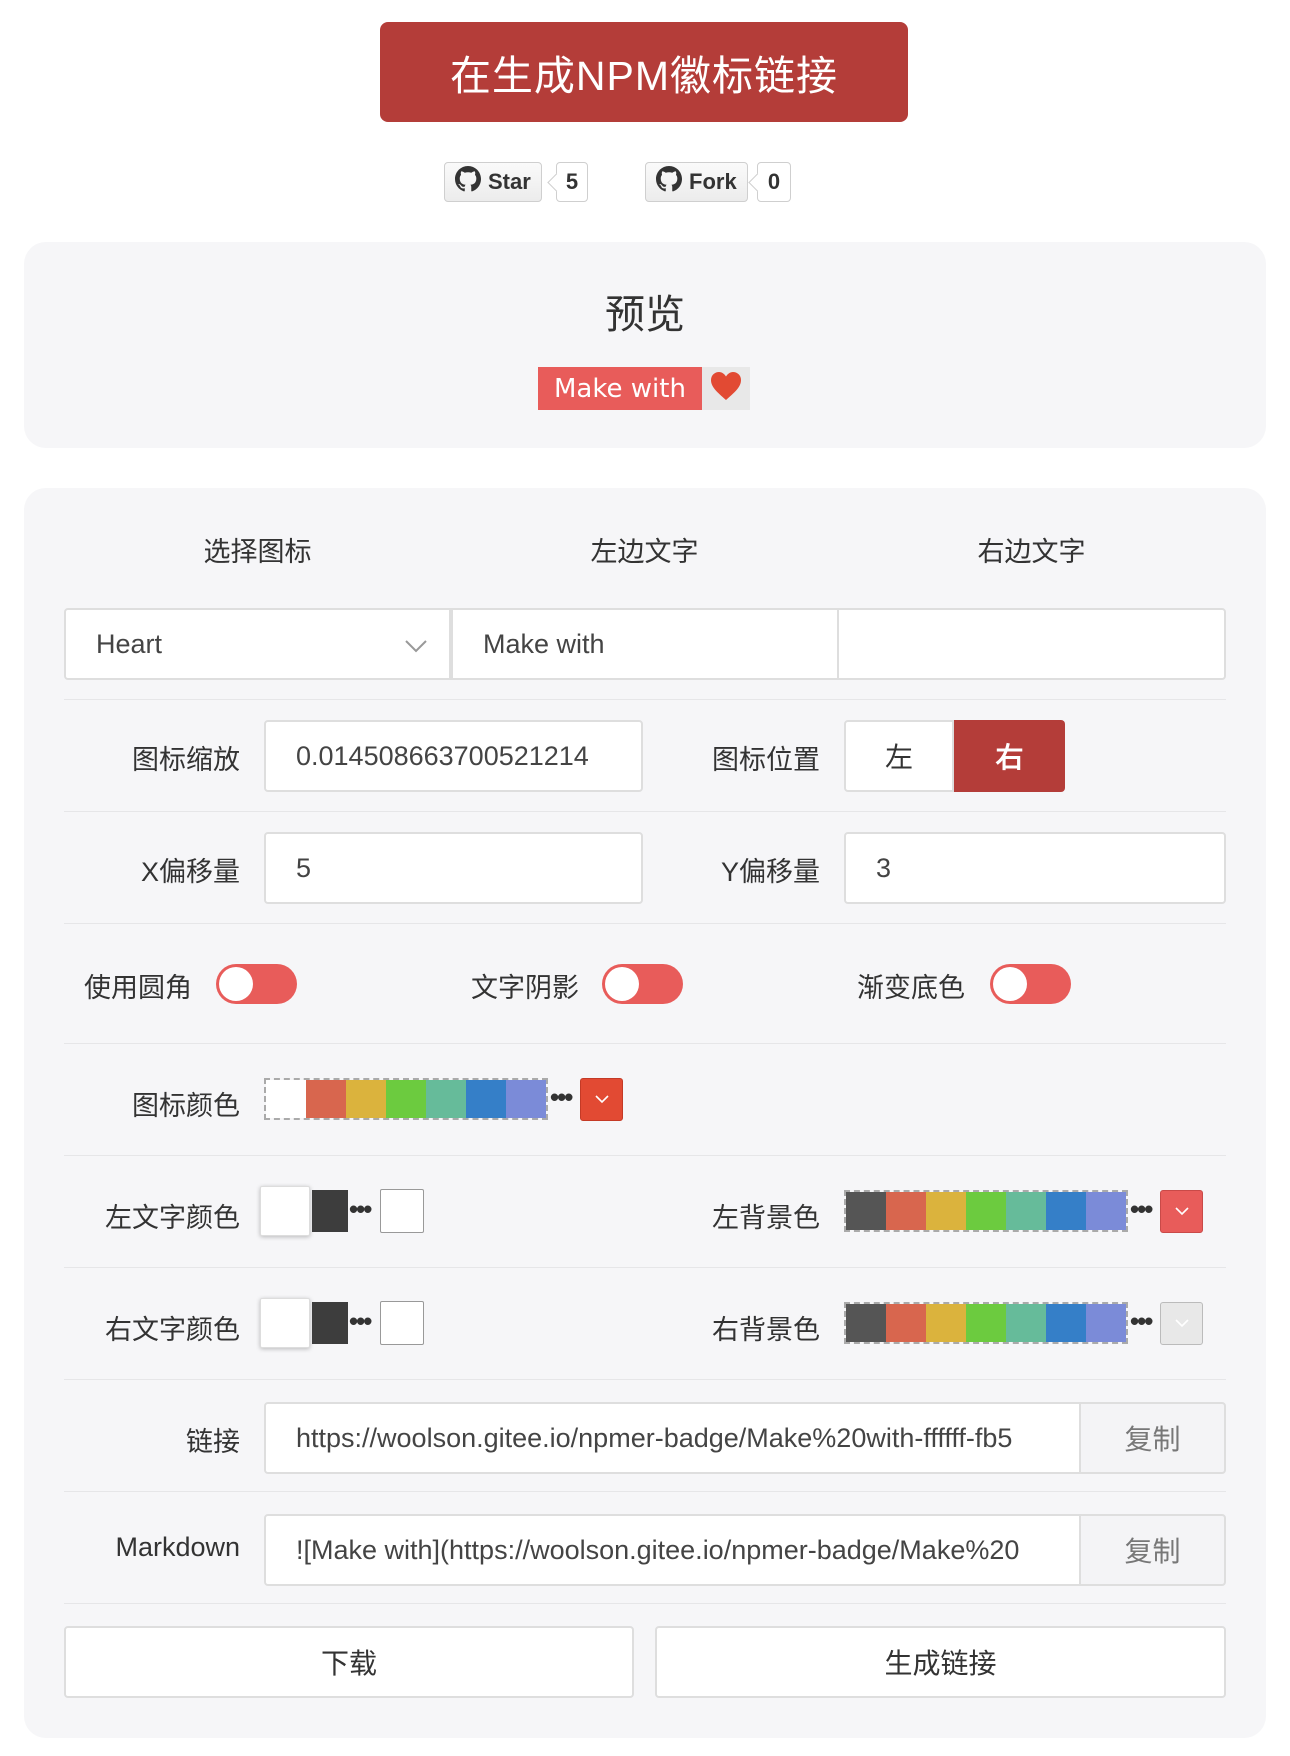 The image size is (1290, 1756). Describe the element at coordinates (509, 181) in the screenshot. I see `star-label: Star` at that location.